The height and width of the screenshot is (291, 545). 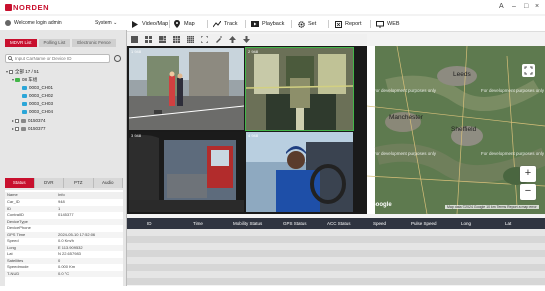 I want to click on arrow-up-icon, so click(x=232, y=39).